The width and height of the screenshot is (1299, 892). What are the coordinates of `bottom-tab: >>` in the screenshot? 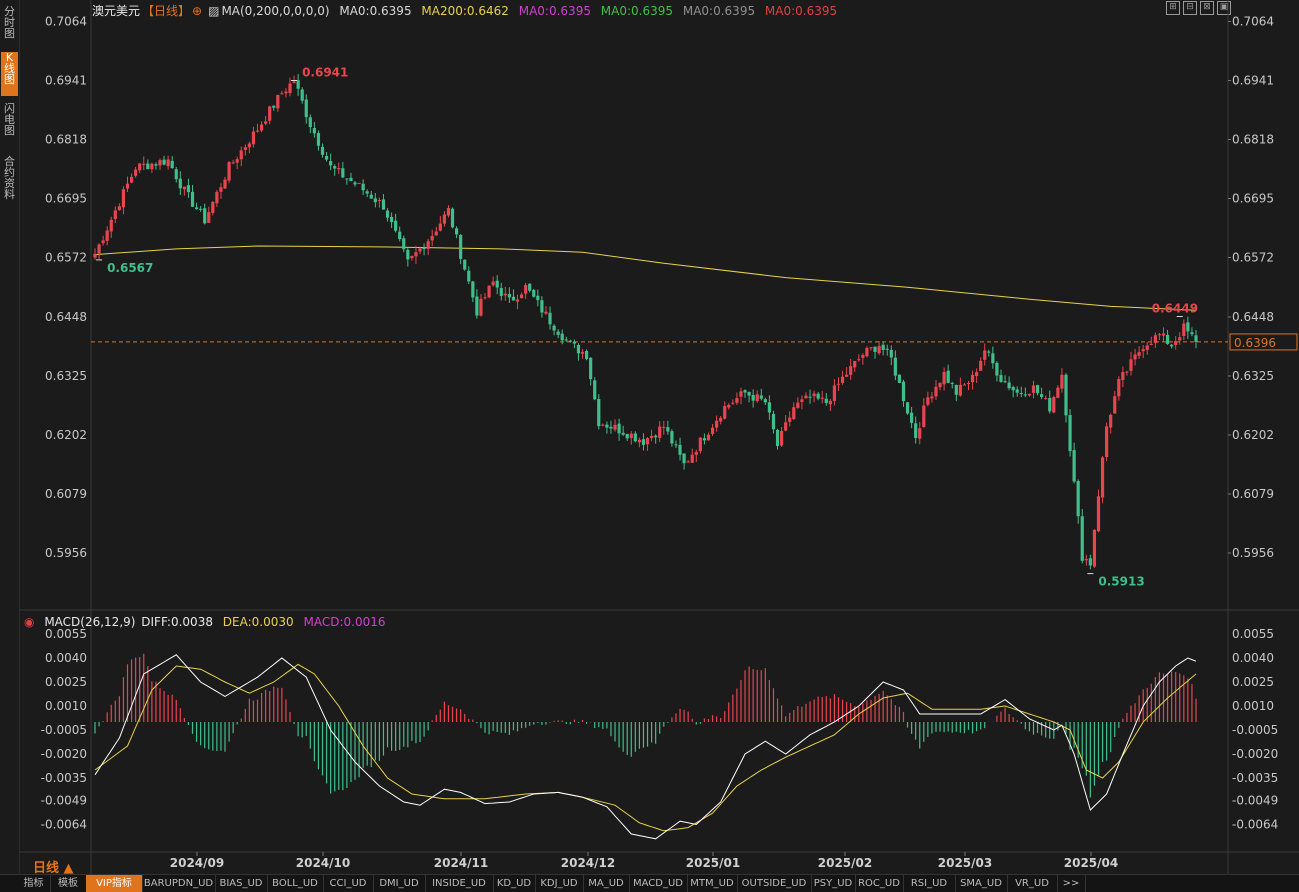 It's located at (1071, 883).